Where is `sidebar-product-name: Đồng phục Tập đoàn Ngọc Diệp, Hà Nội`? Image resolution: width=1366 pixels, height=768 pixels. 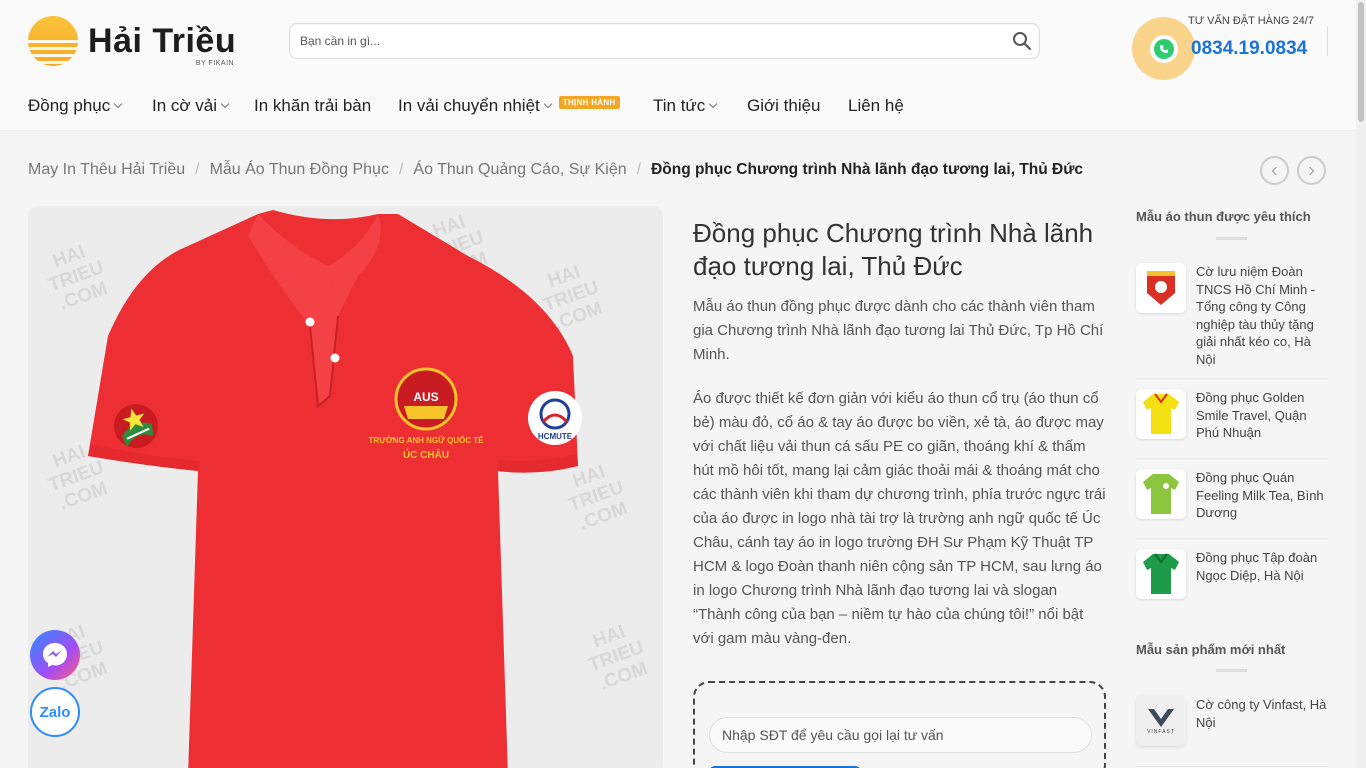 sidebar-product-name: Đồng phục Tập đoàn Ngọc Diệp, Hà Nội is located at coordinates (1257, 566).